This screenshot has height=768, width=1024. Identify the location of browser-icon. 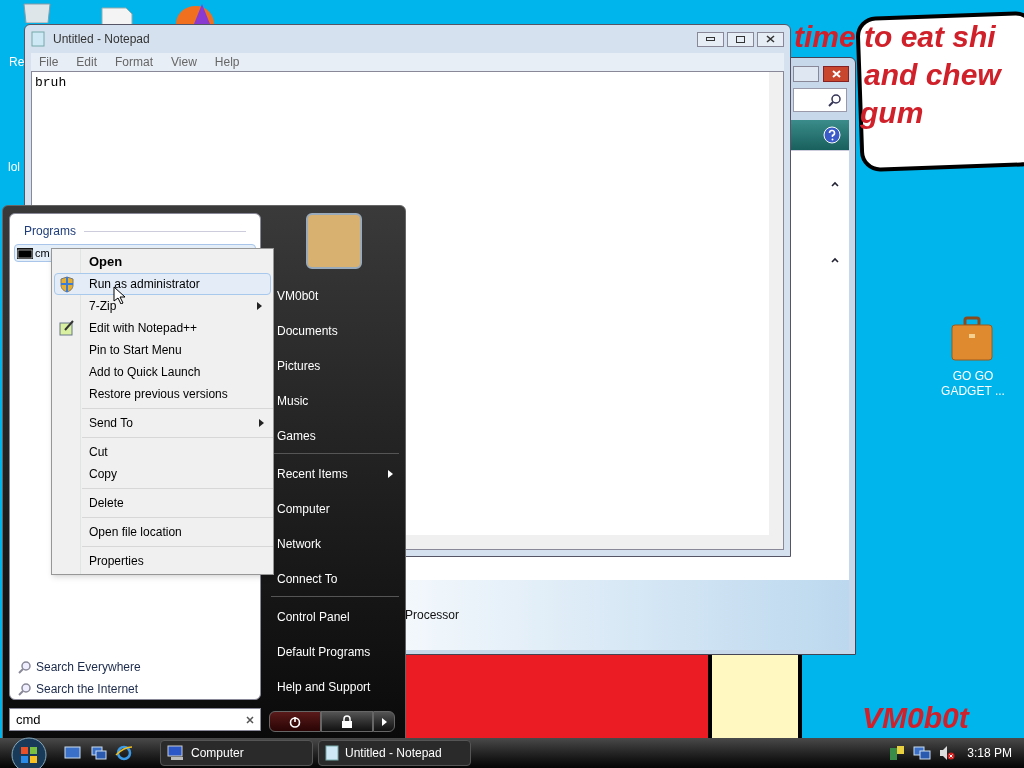
(124, 753).